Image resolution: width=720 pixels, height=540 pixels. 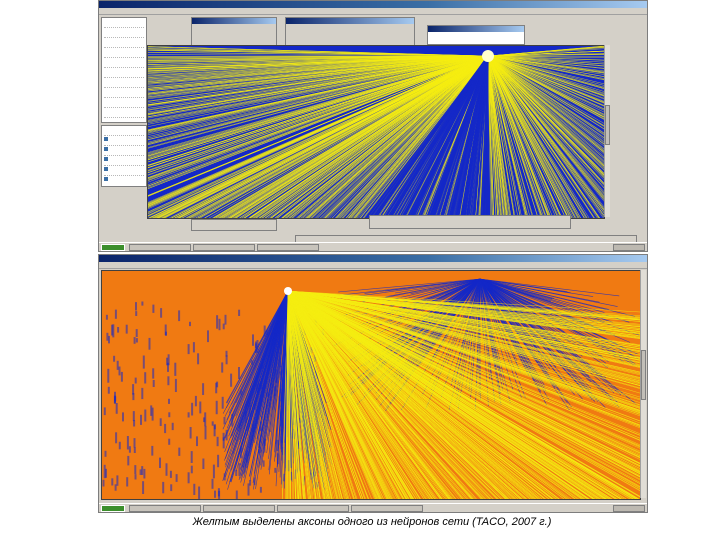 I want to click on info-window-title, so click(x=476, y=29).